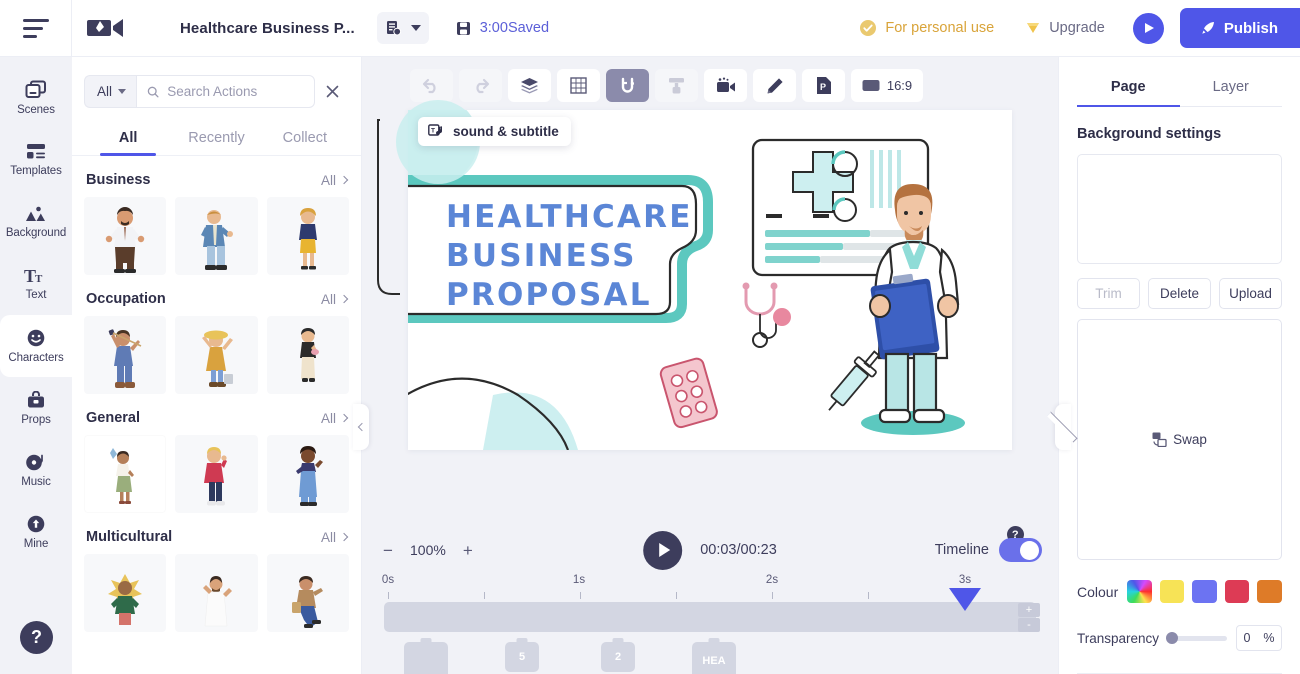  I want to click on tab-all: All, so click(128, 140).